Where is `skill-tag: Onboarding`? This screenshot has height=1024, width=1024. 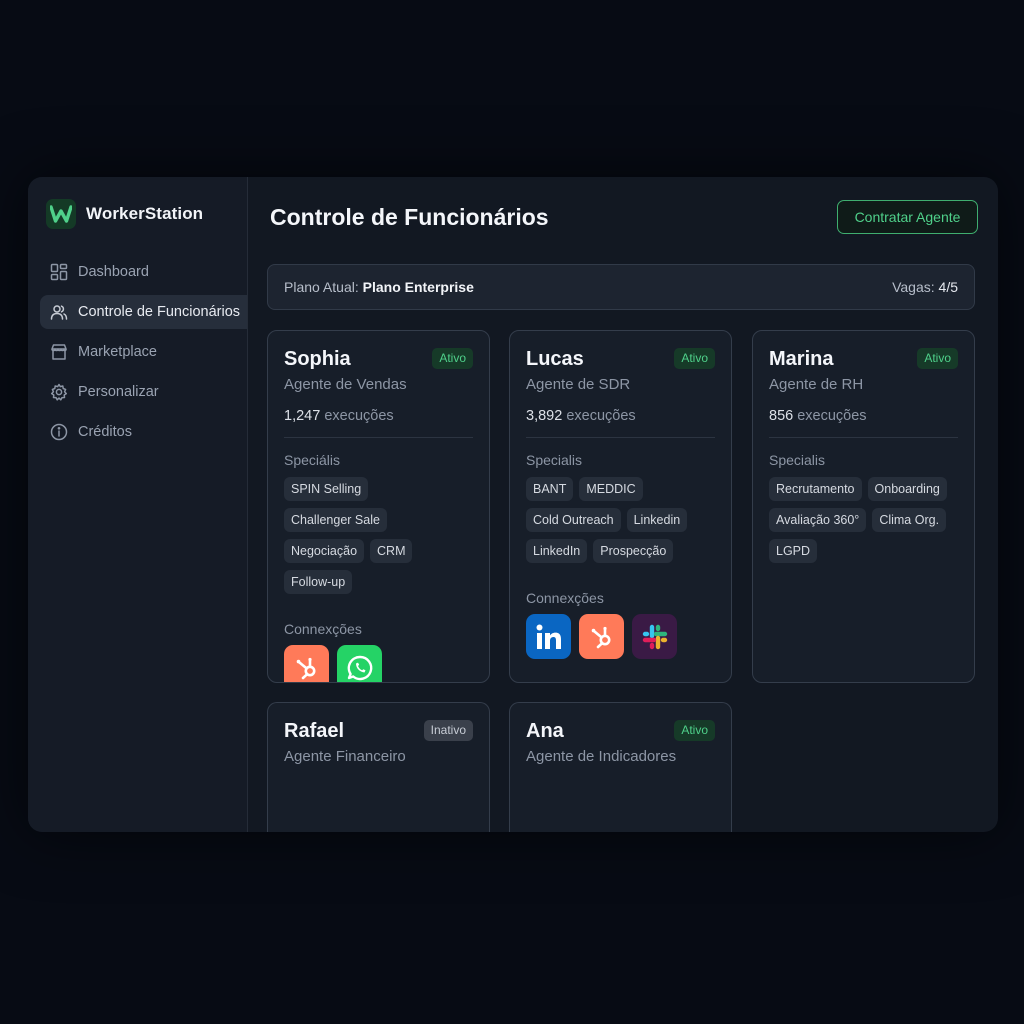
skill-tag: Onboarding is located at coordinates (907, 489).